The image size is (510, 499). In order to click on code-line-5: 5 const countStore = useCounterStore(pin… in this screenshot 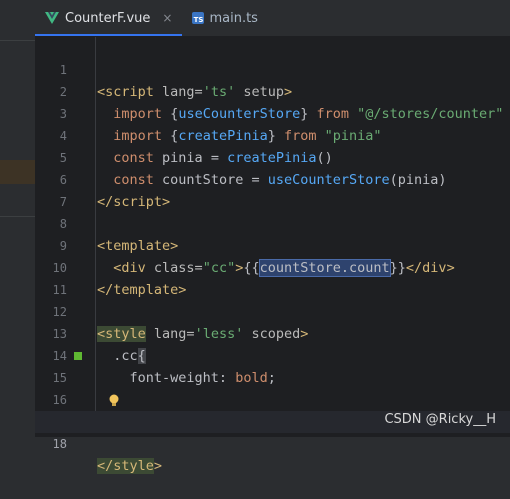, I will do `click(272, 156)`.